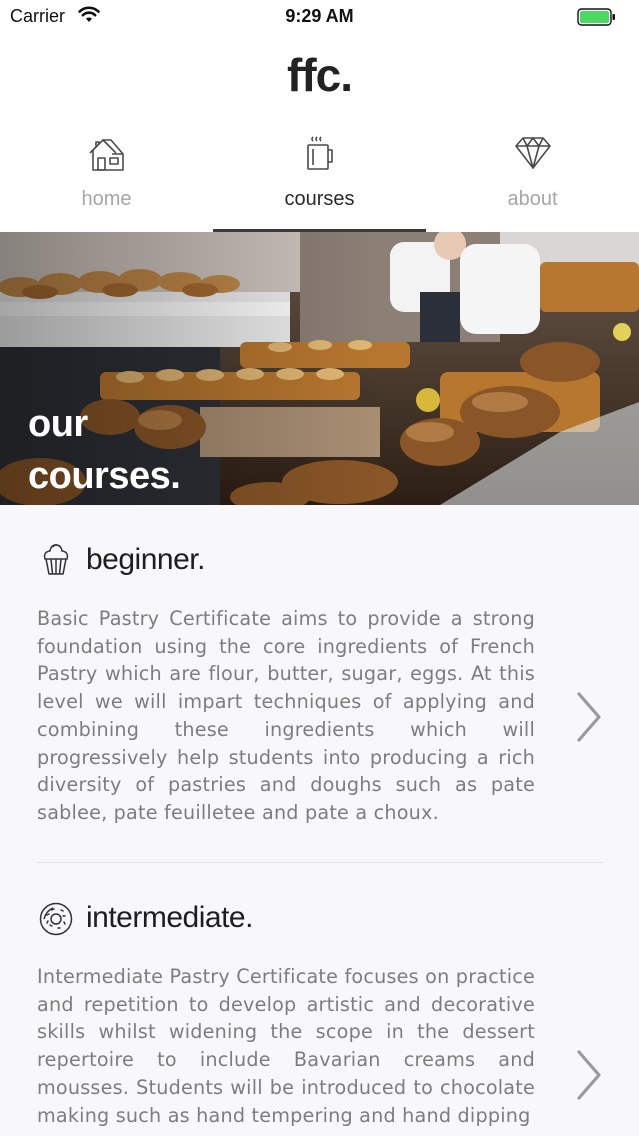 The height and width of the screenshot is (1136, 639). Describe the element at coordinates (532, 199) in the screenshot. I see `tab-label: about` at that location.